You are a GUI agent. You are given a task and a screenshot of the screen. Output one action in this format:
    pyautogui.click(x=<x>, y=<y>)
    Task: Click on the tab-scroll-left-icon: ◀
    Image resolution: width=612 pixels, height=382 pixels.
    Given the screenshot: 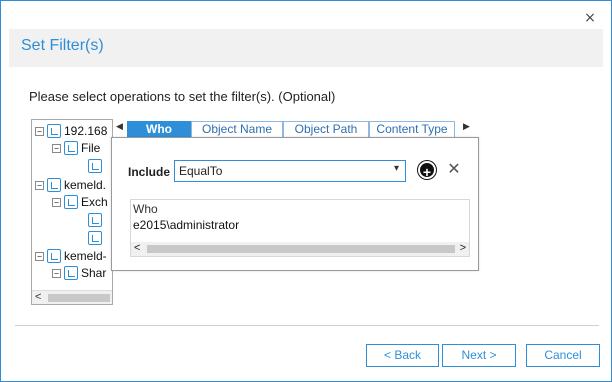 What is the action you would take?
    pyautogui.click(x=119, y=127)
    